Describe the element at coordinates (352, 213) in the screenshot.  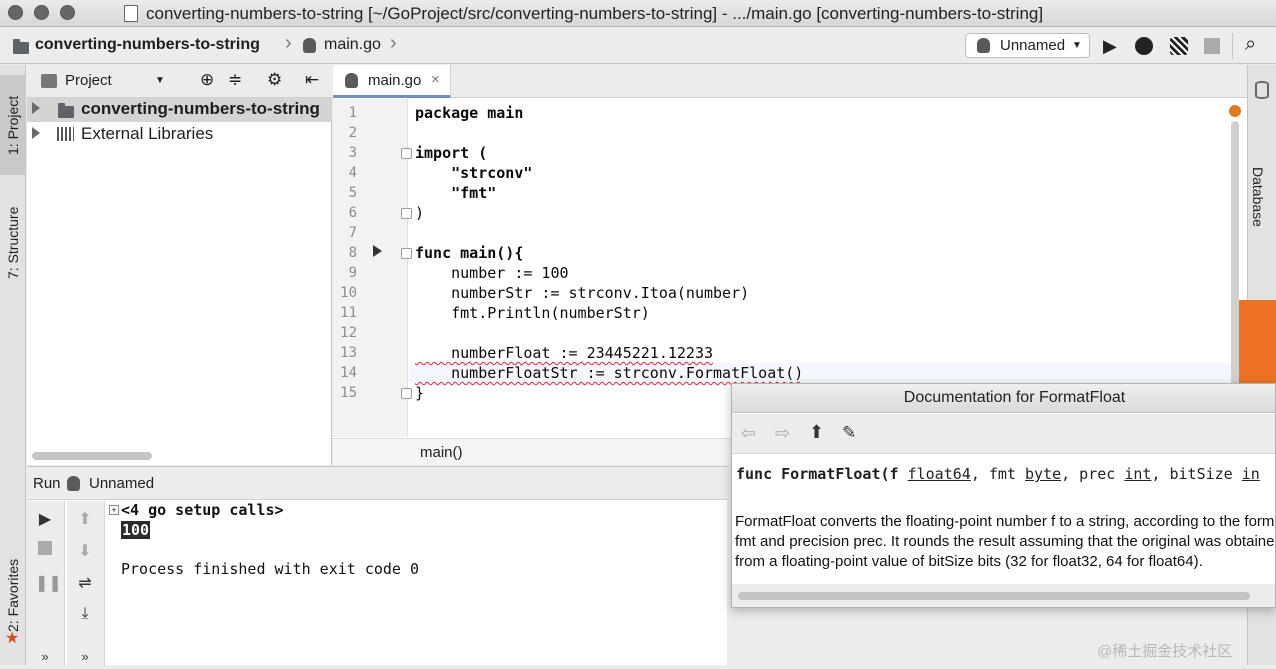
I see `line-number: 6` at that location.